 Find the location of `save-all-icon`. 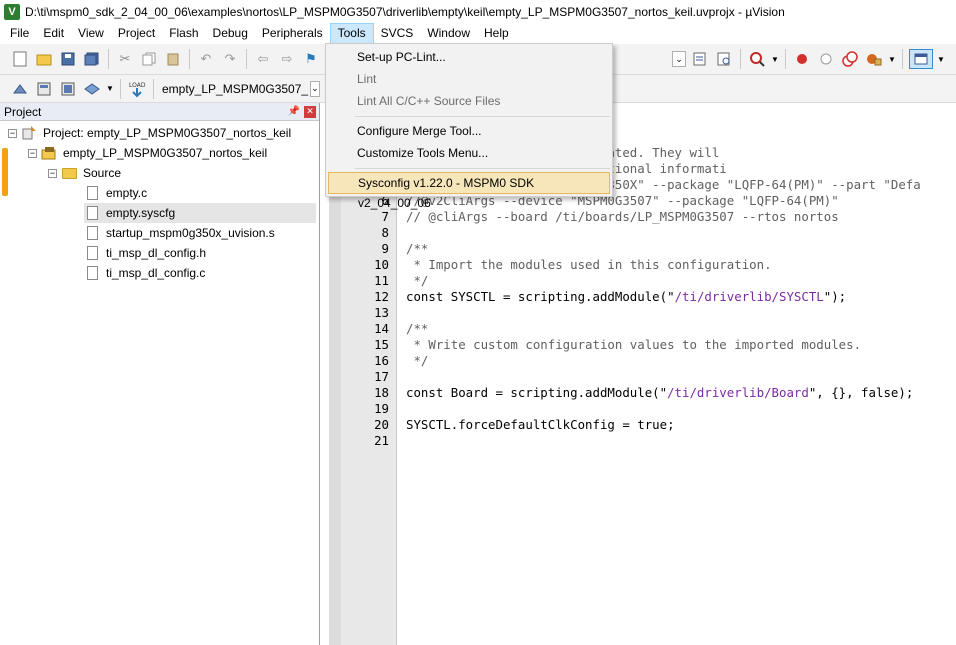

save-all-icon is located at coordinates (92, 59).